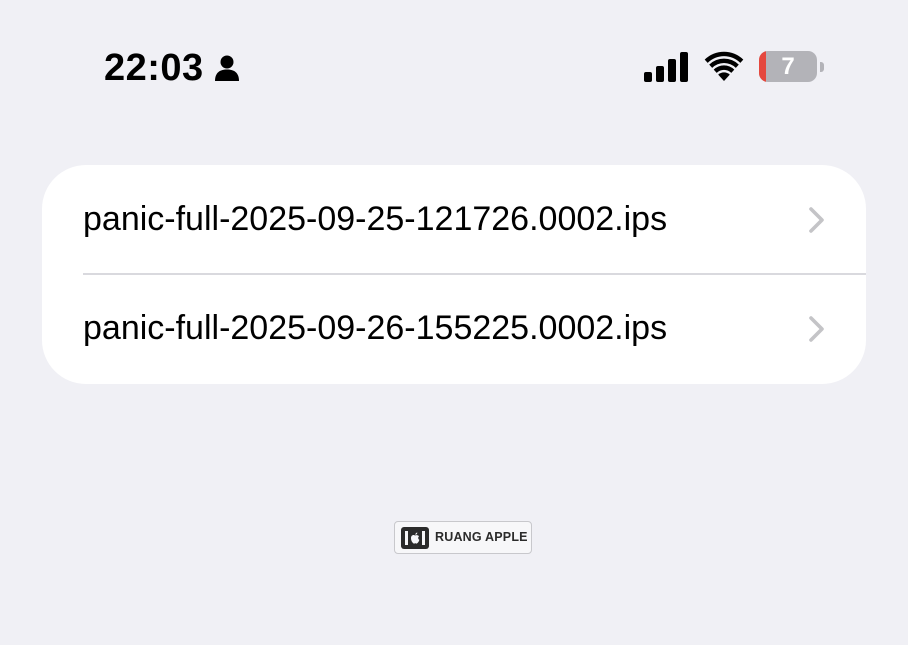 The height and width of the screenshot is (645, 908). I want to click on watermark-text: RUANG APPLE, so click(481, 537).